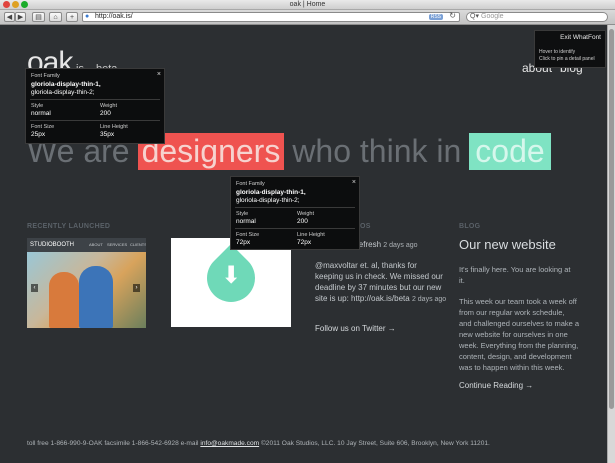 The width and height of the screenshot is (615, 463). Describe the element at coordinates (365, 226) in the screenshot. I see `section-tweets: OS` at that location.